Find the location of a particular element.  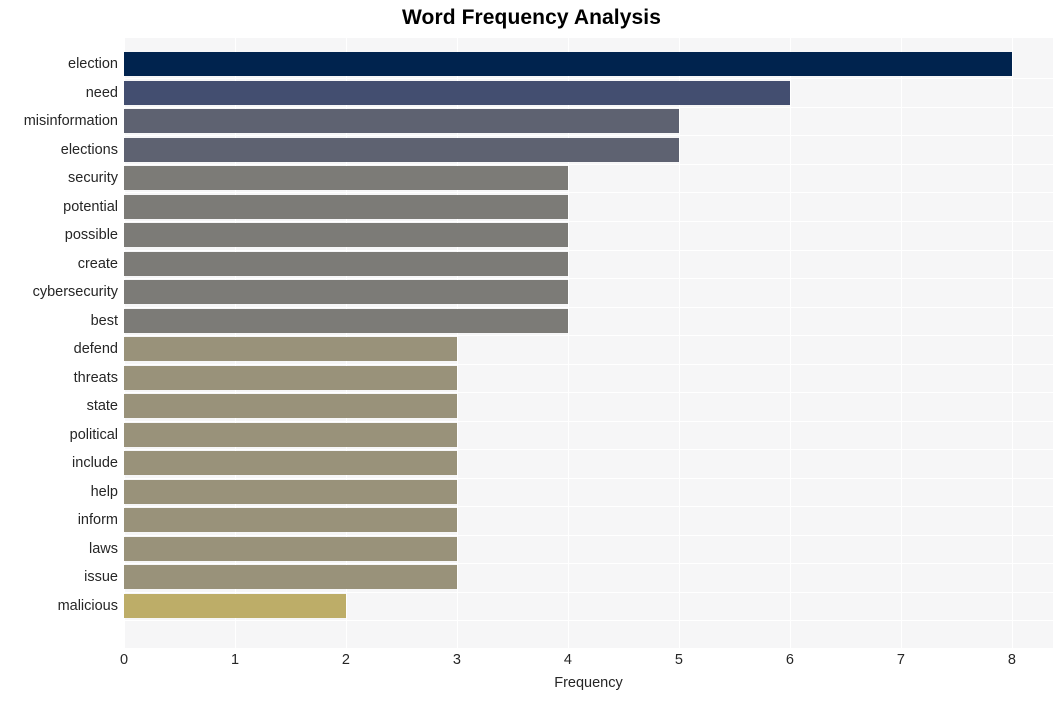

x-axis-title: Frequency is located at coordinates (588, 683).